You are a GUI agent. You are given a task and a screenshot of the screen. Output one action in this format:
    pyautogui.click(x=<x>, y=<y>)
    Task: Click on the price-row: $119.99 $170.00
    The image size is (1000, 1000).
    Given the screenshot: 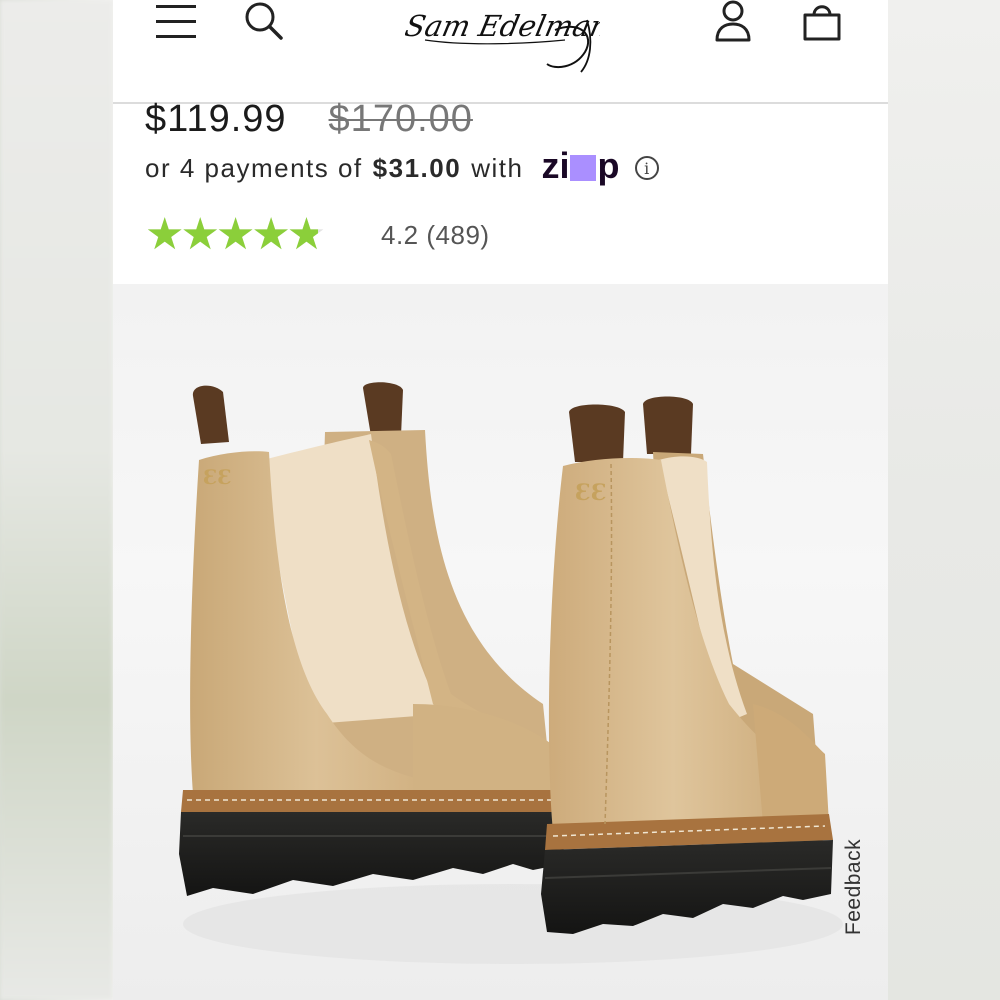 What is the action you would take?
    pyautogui.click(x=309, y=120)
    